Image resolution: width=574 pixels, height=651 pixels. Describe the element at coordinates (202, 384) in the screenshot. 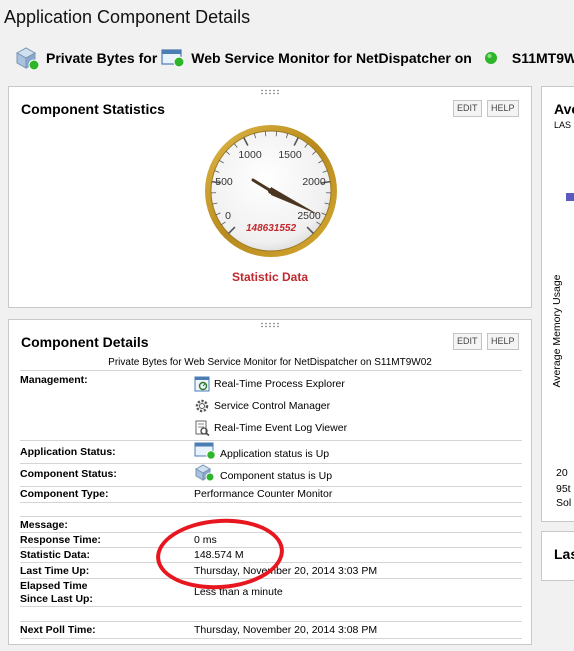

I see `process-explorer-icon` at that location.